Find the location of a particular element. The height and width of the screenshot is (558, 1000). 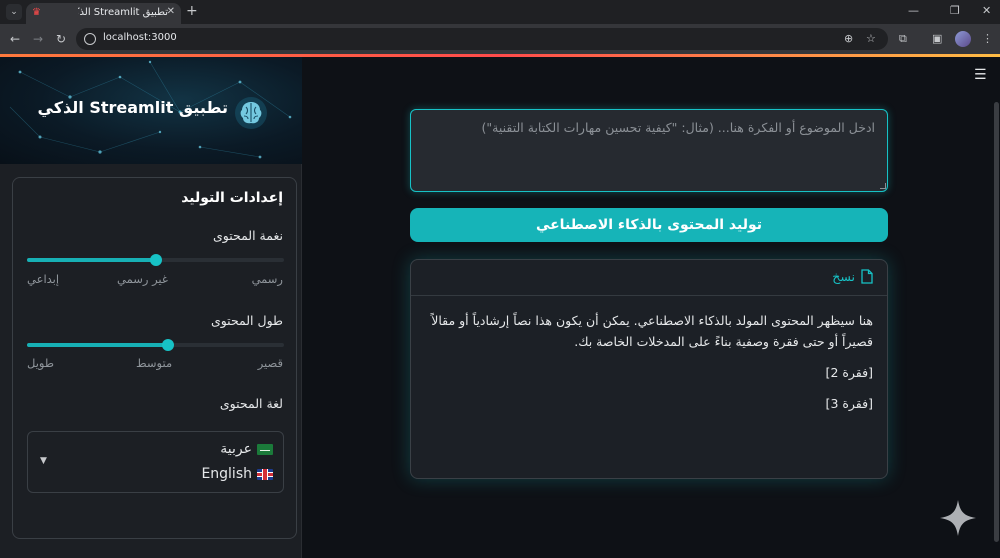

side-panel-icon: ▣ is located at coordinates (937, 38).